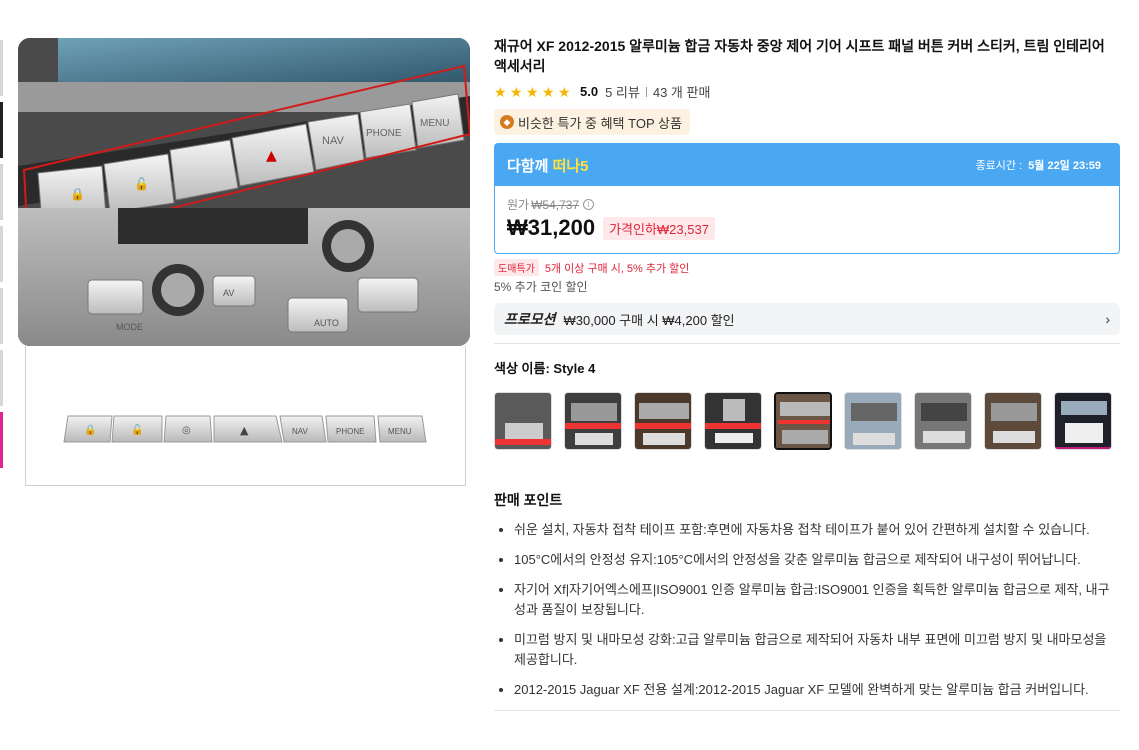 The height and width of the screenshot is (750, 1139). Describe the element at coordinates (1064, 166) in the screenshot. I see `deal-end-value: 5월 22일 23:59` at that location.